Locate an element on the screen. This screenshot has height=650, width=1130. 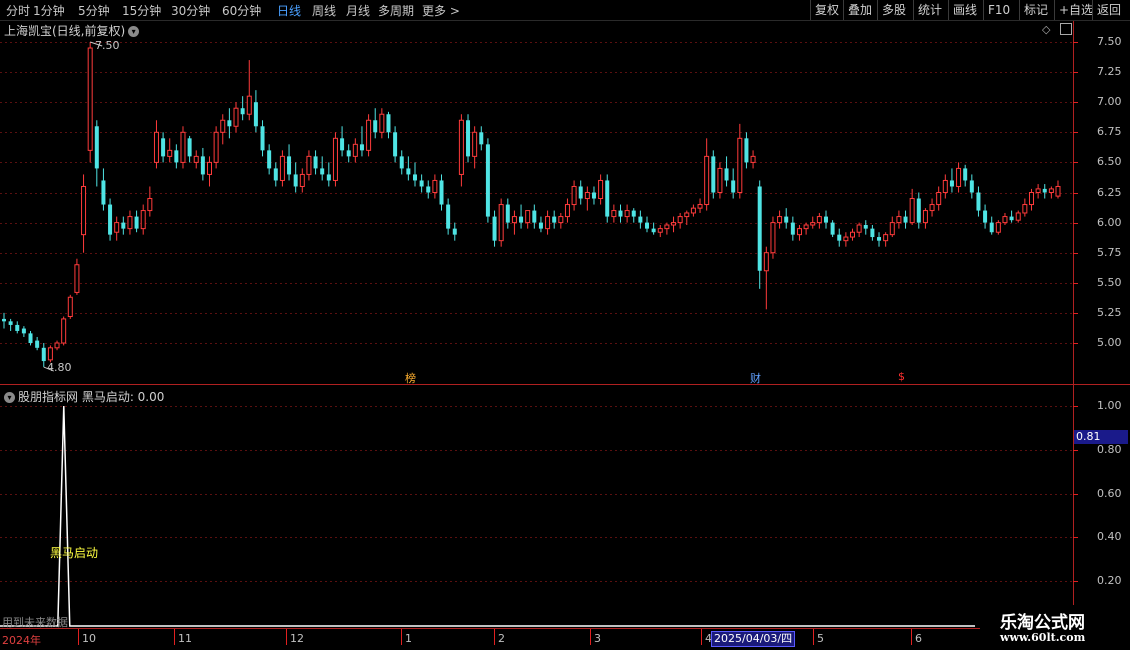
year-label: 2024年 is located at coordinates (21, 640).